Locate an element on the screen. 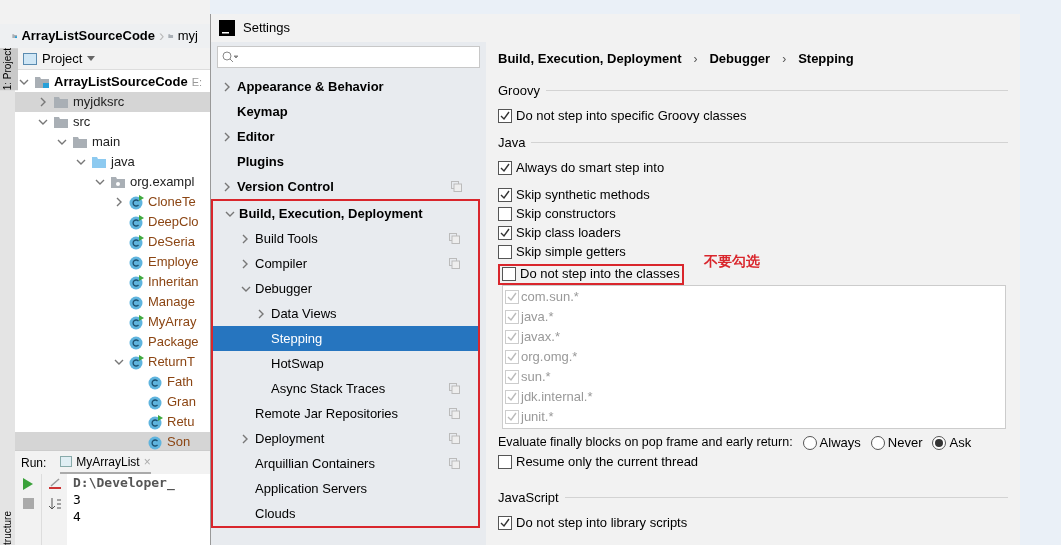  tree-item: MyArray is located at coordinates (112, 322).